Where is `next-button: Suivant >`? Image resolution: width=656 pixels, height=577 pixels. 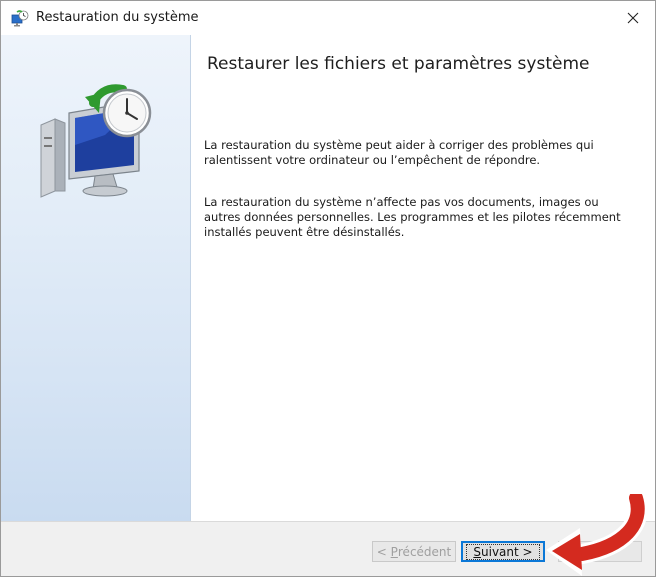 next-button: Suivant > is located at coordinates (503, 551).